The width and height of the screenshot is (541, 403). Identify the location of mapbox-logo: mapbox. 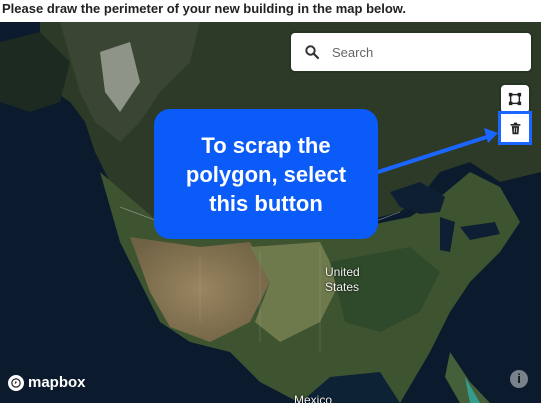
(47, 382).